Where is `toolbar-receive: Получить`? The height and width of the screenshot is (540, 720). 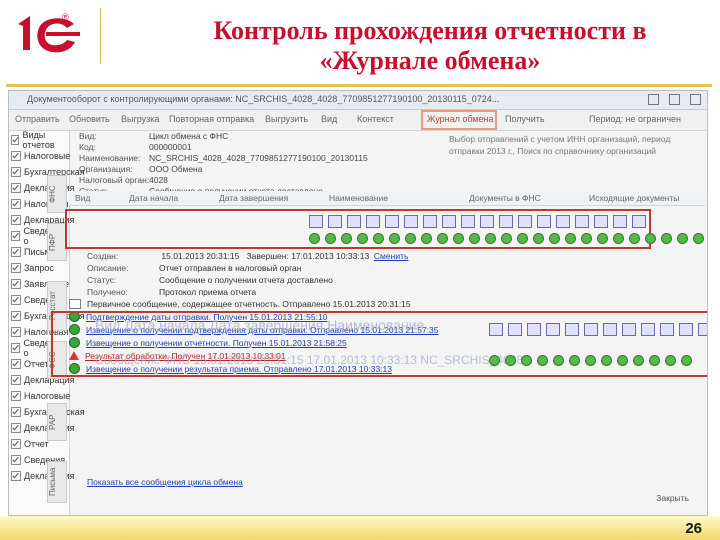
toolbar-receive: Получить is located at coordinates (525, 119).